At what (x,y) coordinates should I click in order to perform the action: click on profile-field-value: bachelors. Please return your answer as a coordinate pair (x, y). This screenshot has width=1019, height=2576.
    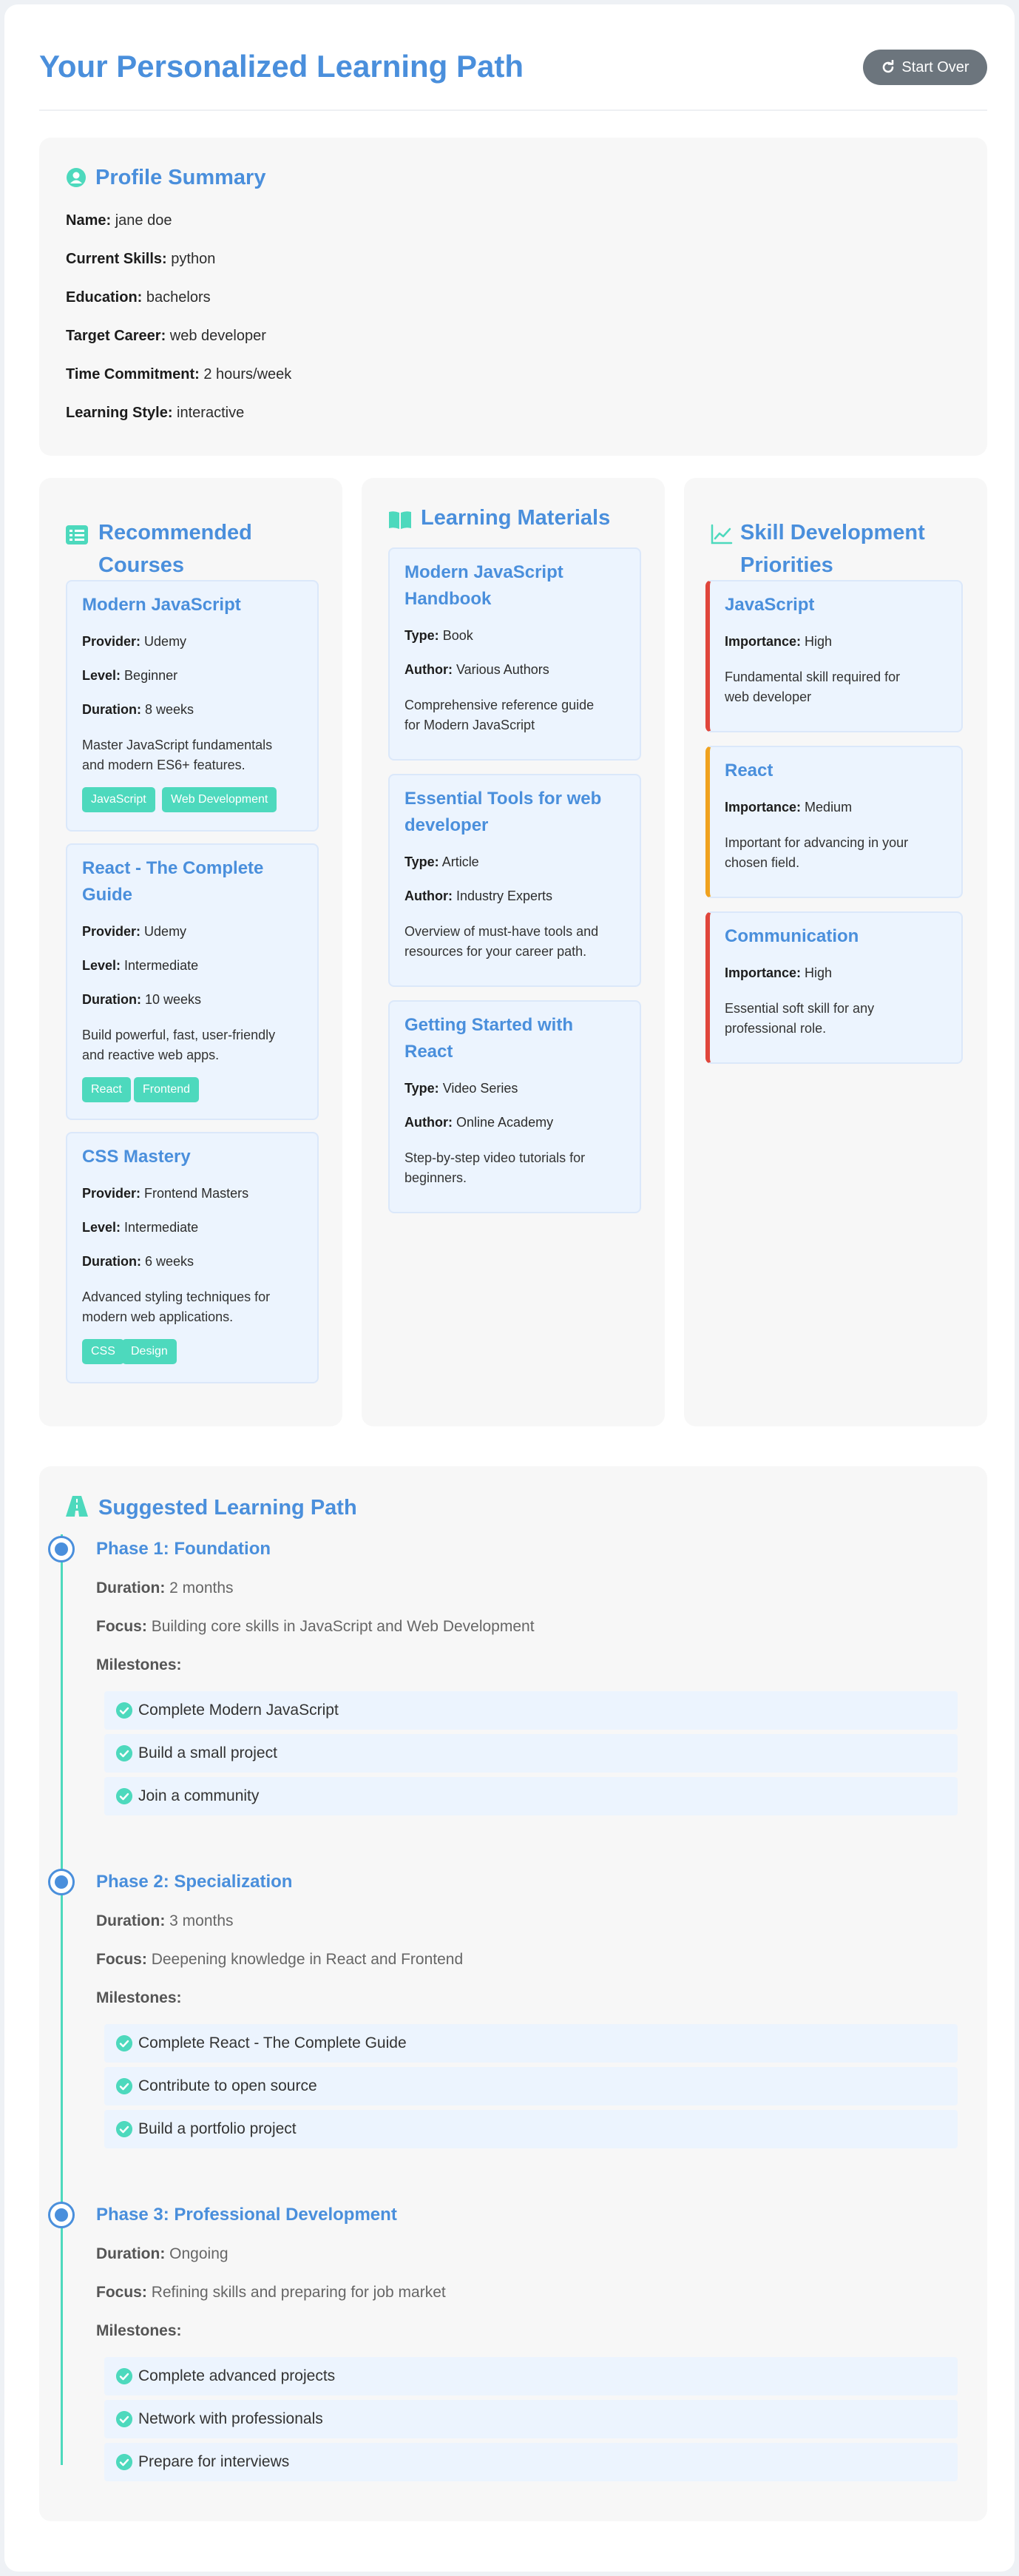
    Looking at the image, I should click on (178, 297).